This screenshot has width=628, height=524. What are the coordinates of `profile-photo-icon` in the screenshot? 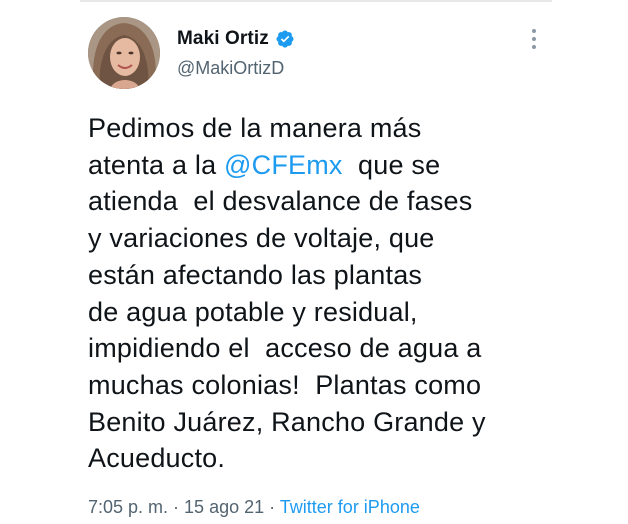 It's located at (124, 53).